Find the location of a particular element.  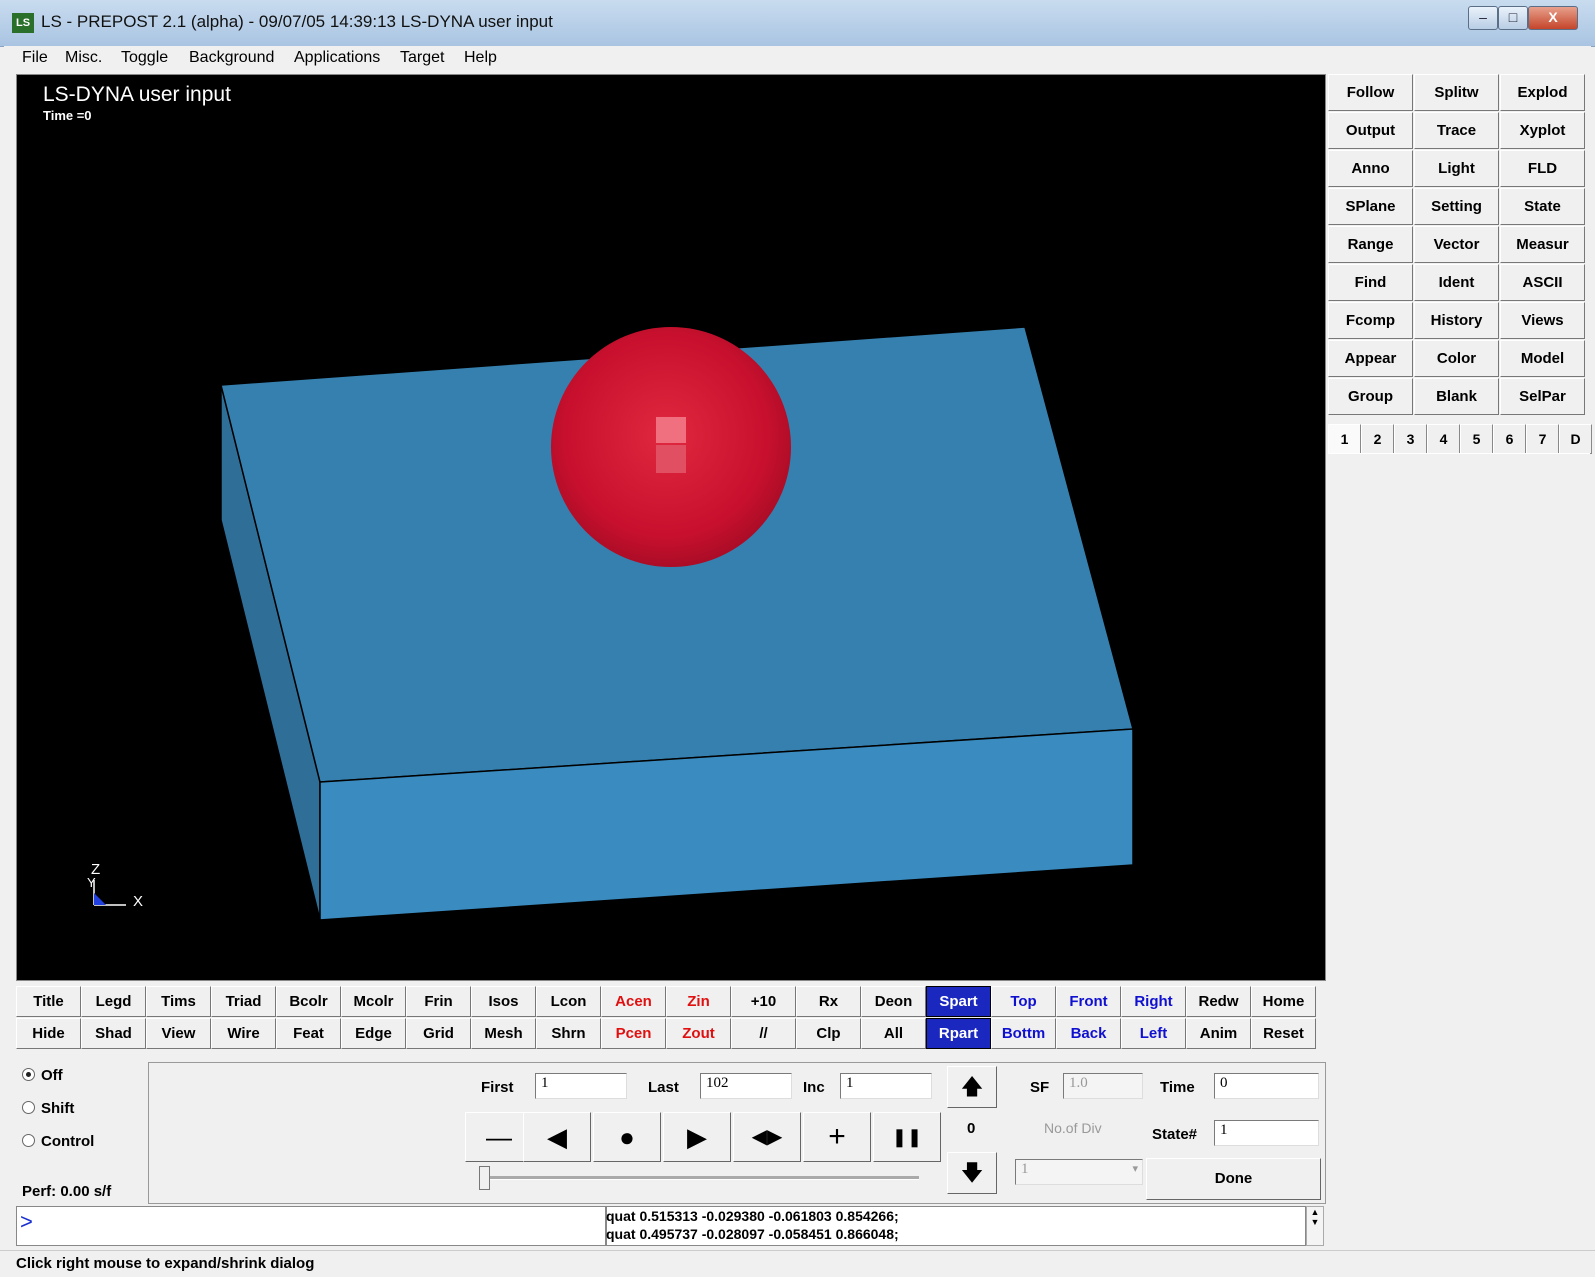

menu-misc: Misc. is located at coordinates (83, 58).